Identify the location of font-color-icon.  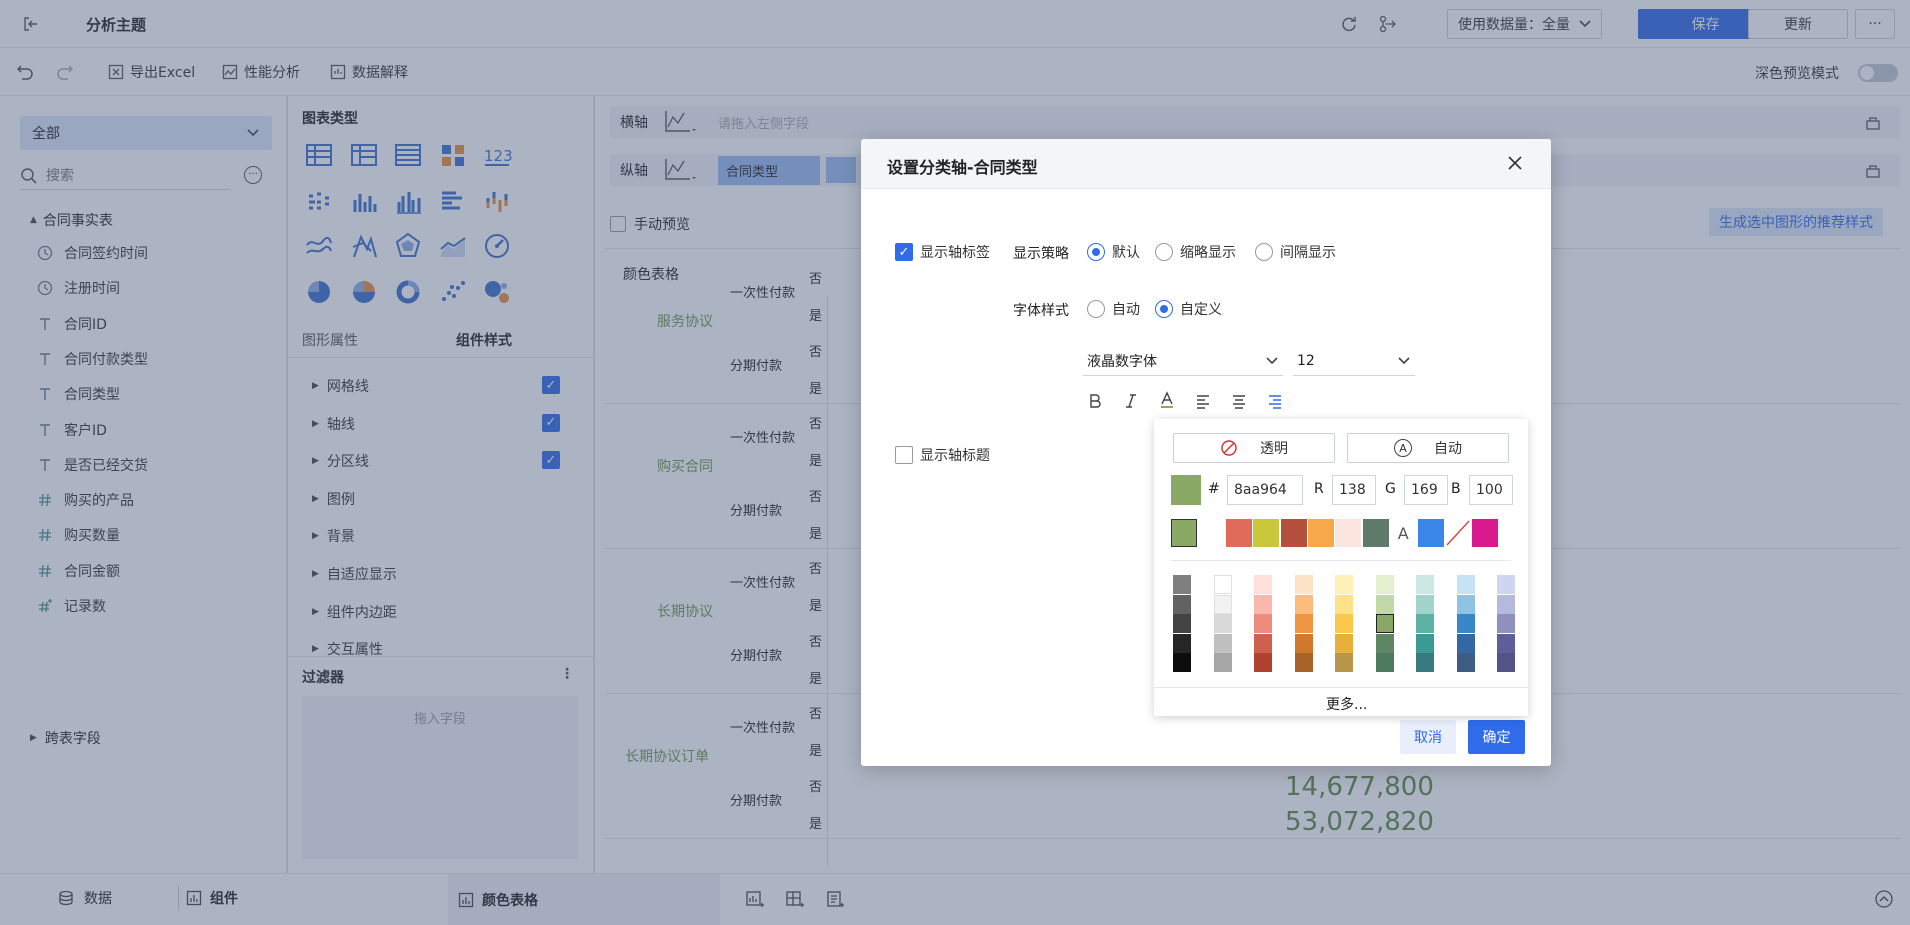
(1167, 402).